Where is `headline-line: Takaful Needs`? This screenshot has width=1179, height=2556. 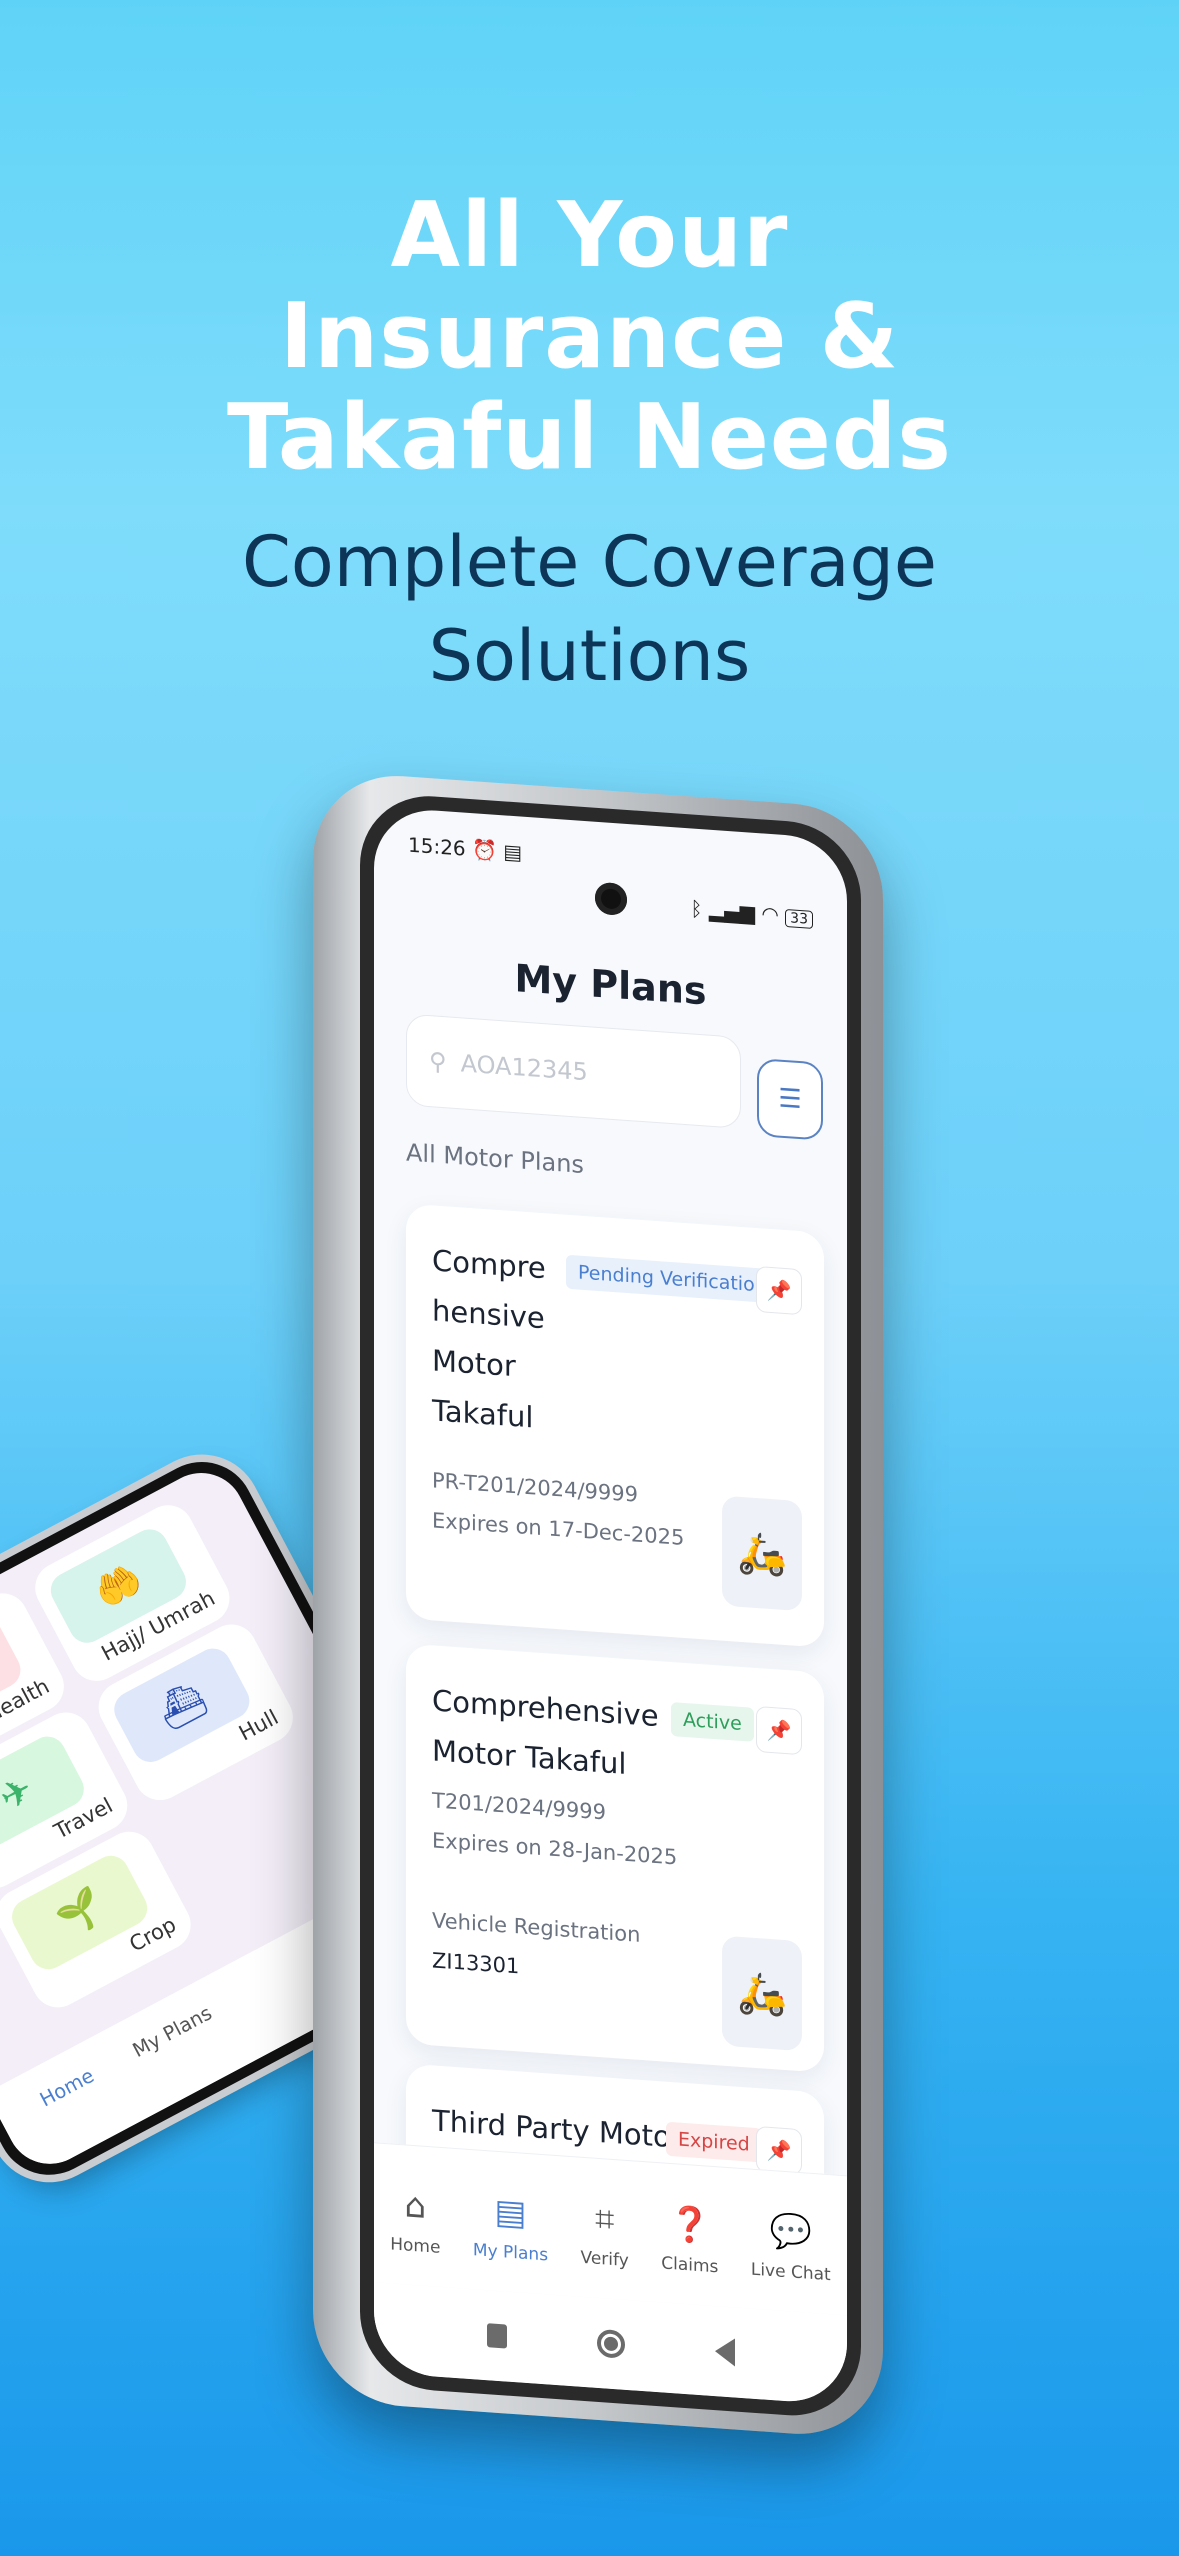 headline-line: Takaful Needs is located at coordinates (589, 437).